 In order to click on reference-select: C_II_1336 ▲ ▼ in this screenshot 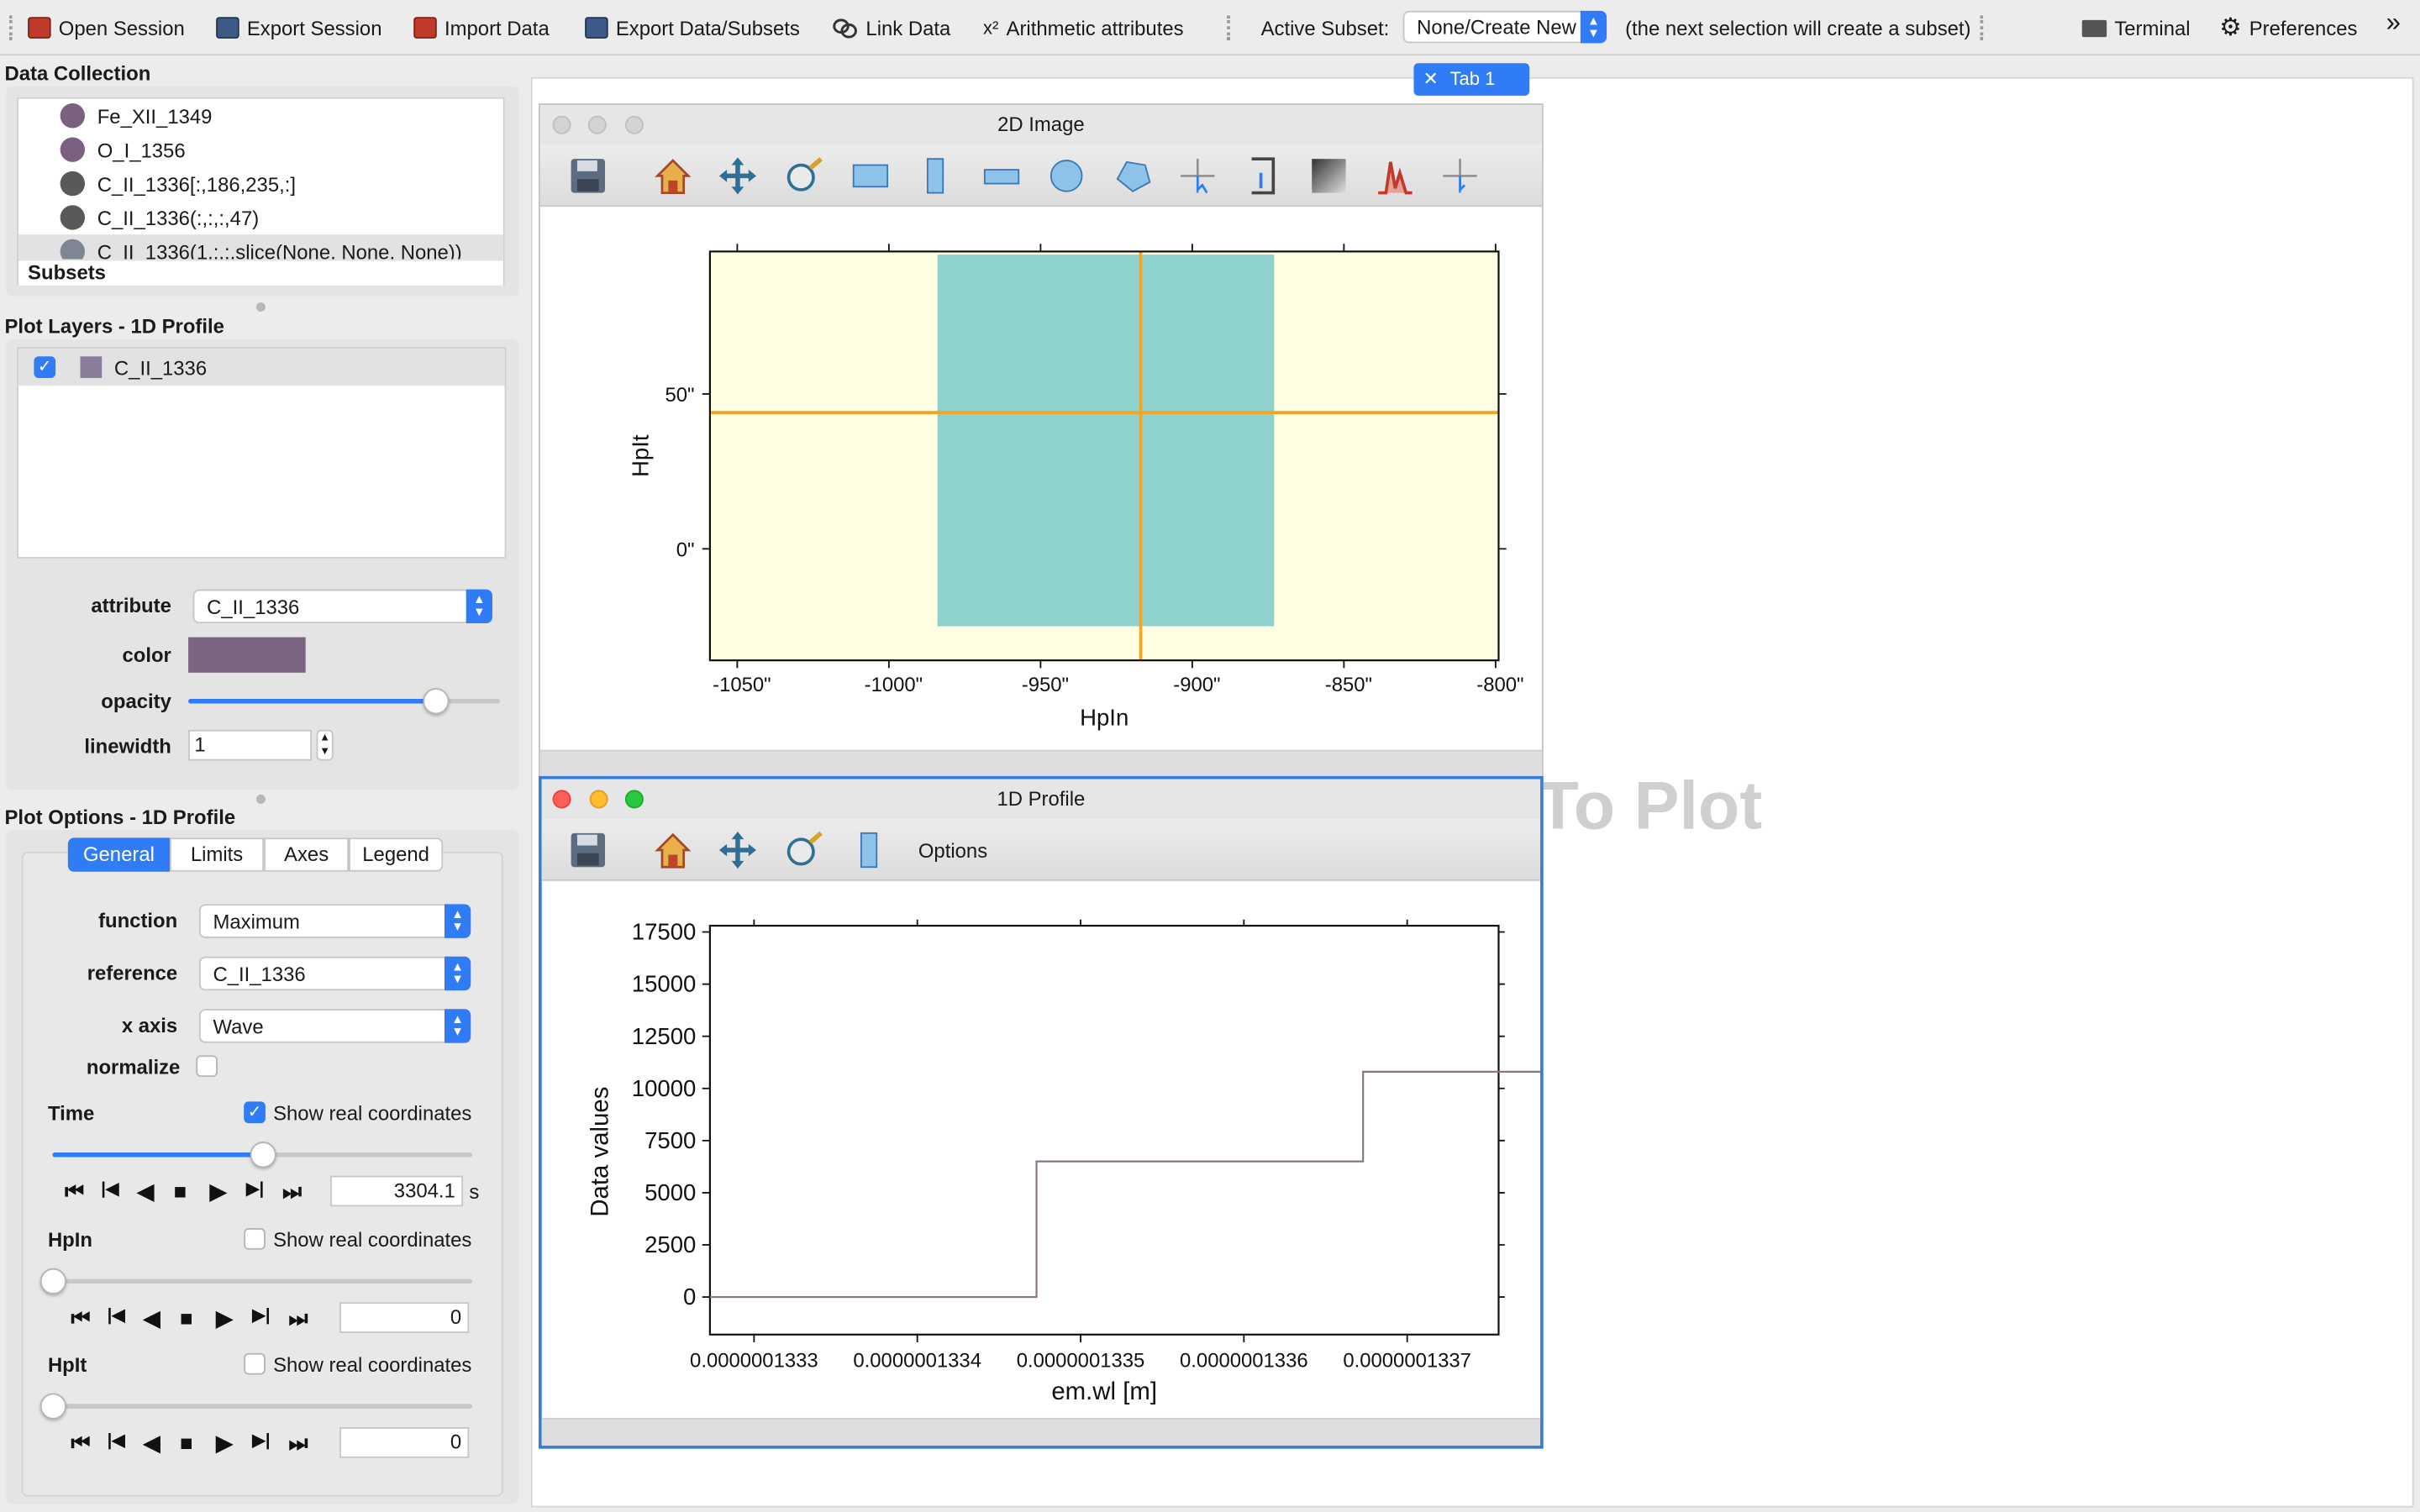, I will do `click(334, 973)`.